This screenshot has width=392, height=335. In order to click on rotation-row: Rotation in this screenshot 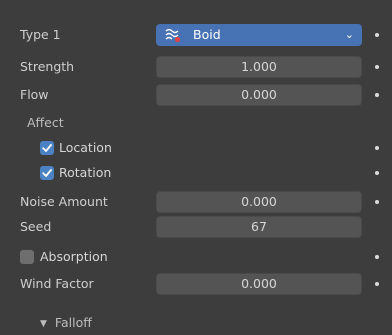, I will do `click(196, 173)`.